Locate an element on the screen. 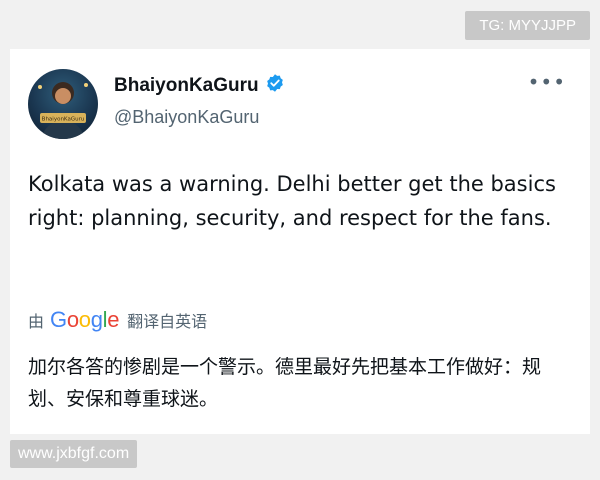 The image size is (600, 480). translated-text: 加尔各答的惨剧是一个警示。德里最好先把基本工作做好：规划、安保和尊重球迷。 is located at coordinates (285, 383).